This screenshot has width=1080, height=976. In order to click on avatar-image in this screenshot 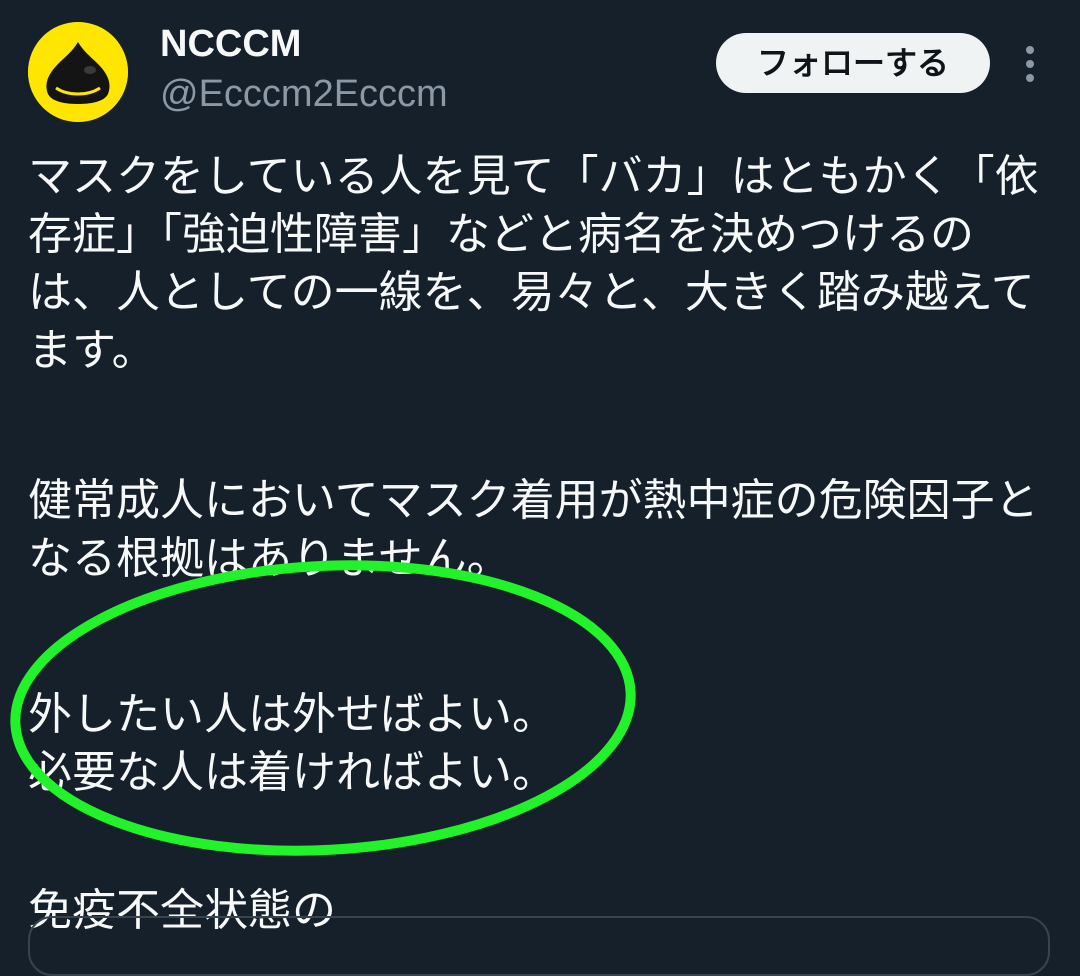, I will do `click(78, 72)`.